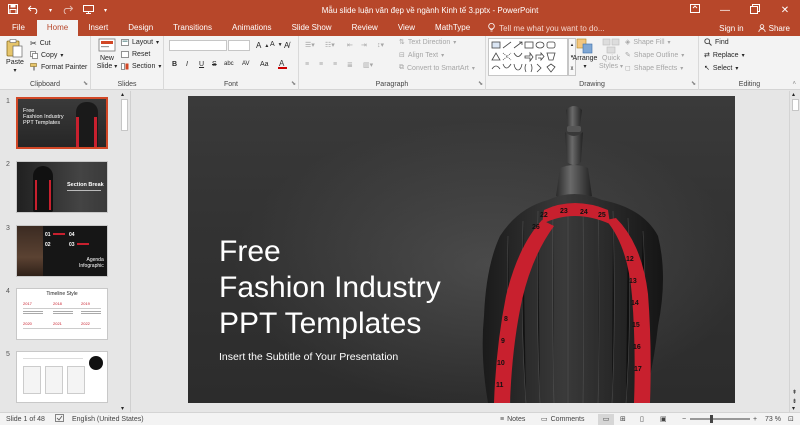 The height and width of the screenshot is (425, 800). What do you see at coordinates (18, 28) in the screenshot?
I see `tab-file: File` at bounding box center [18, 28].